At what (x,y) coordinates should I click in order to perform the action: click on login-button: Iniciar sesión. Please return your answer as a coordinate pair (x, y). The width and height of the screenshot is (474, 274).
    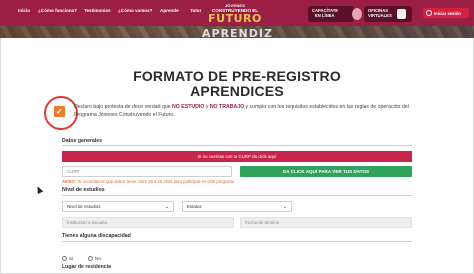
    Looking at the image, I should click on (446, 13).